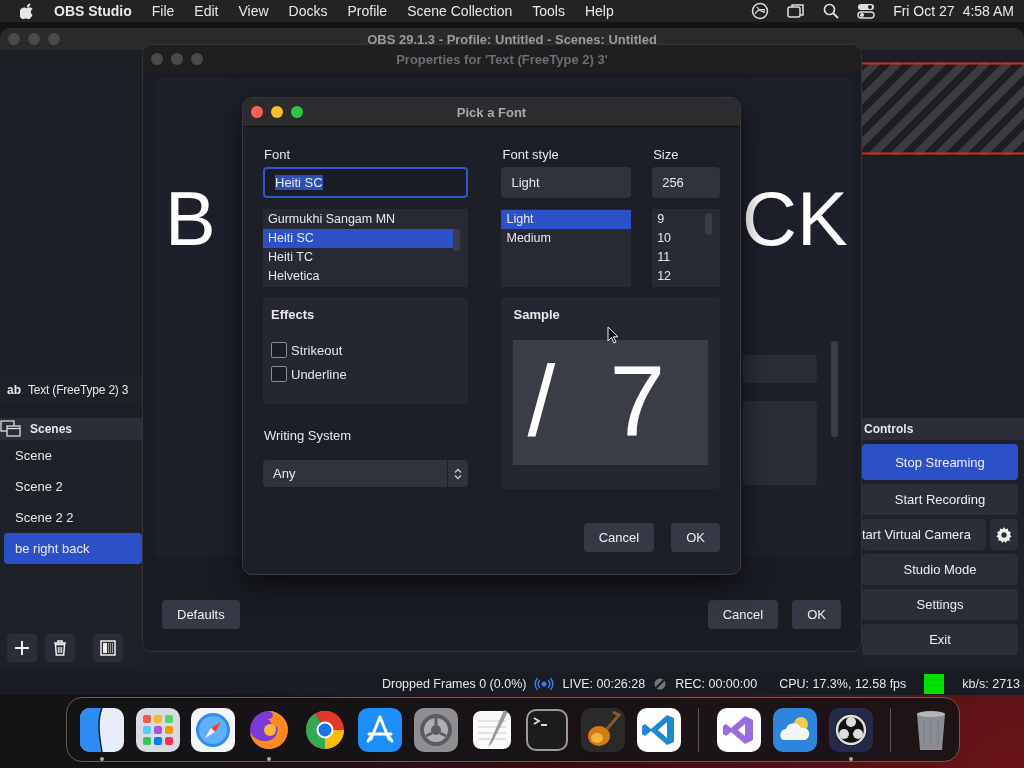  I want to click on trash-icon, so click(60, 648).